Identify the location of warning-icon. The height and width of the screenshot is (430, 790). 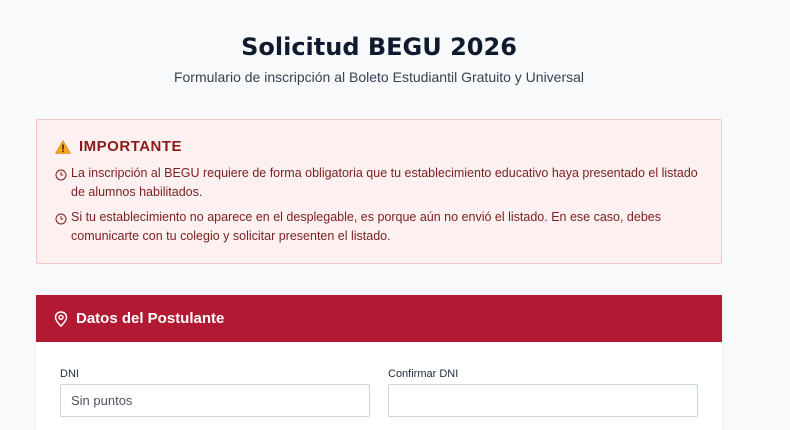
(63, 146).